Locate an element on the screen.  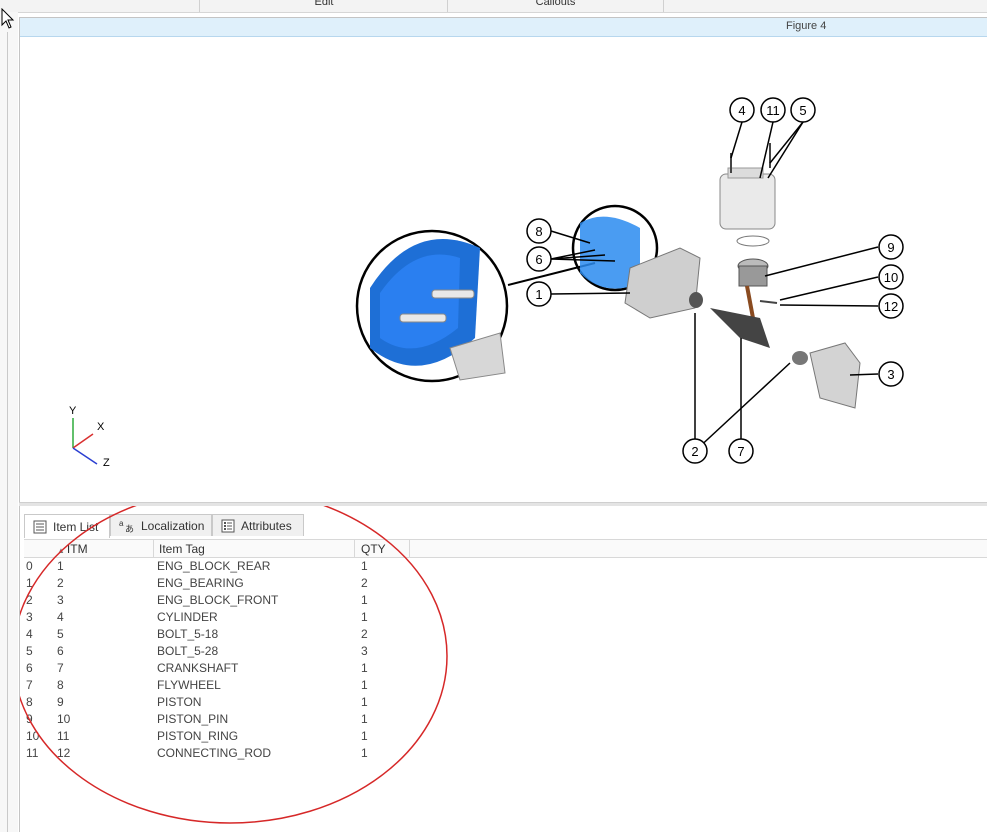
callout-10: 10 is located at coordinates (891, 277).